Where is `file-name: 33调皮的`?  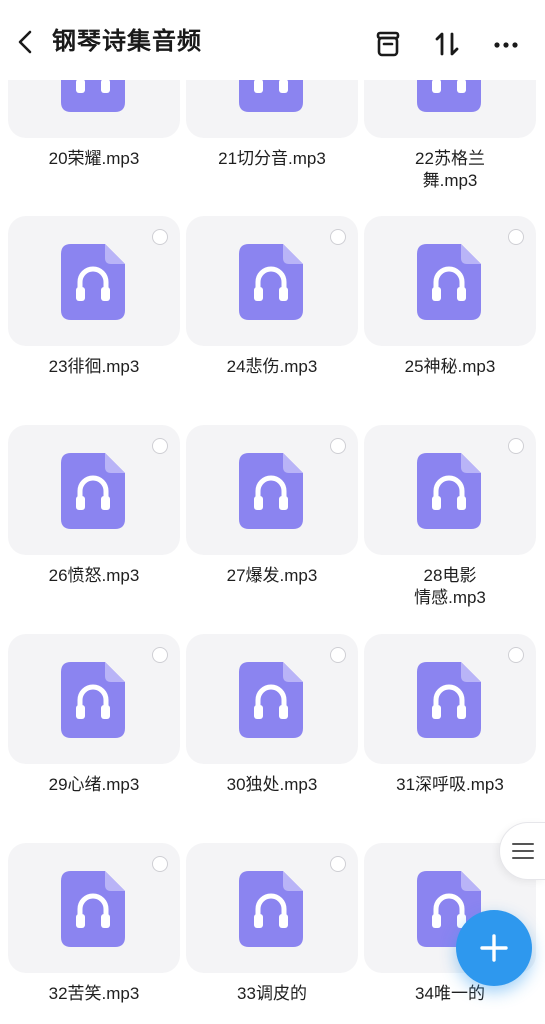 file-name: 33调皮的 is located at coordinates (272, 994).